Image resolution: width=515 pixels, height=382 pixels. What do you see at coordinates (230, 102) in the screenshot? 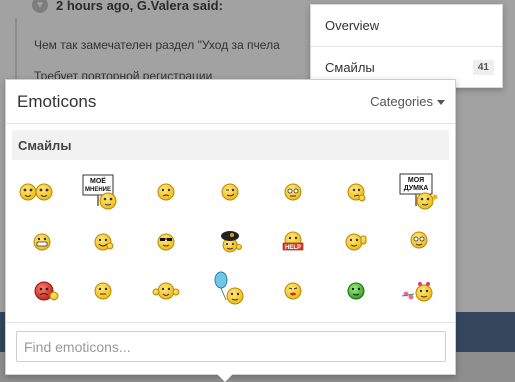
I see `emoticons-header: Emoticons Categories` at bounding box center [230, 102].